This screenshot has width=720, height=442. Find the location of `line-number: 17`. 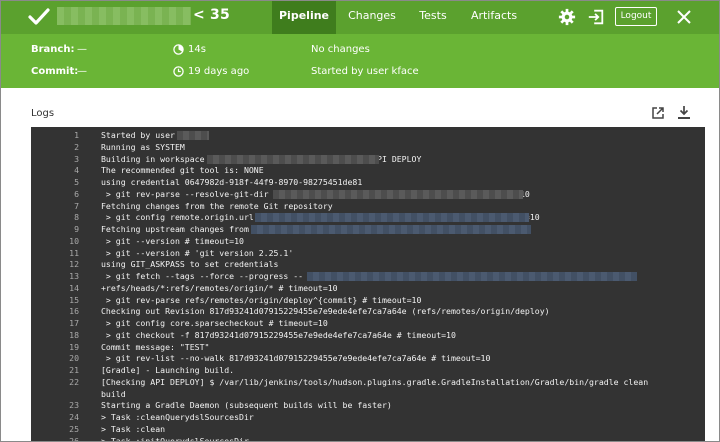

line-number: 17 is located at coordinates (55, 323).